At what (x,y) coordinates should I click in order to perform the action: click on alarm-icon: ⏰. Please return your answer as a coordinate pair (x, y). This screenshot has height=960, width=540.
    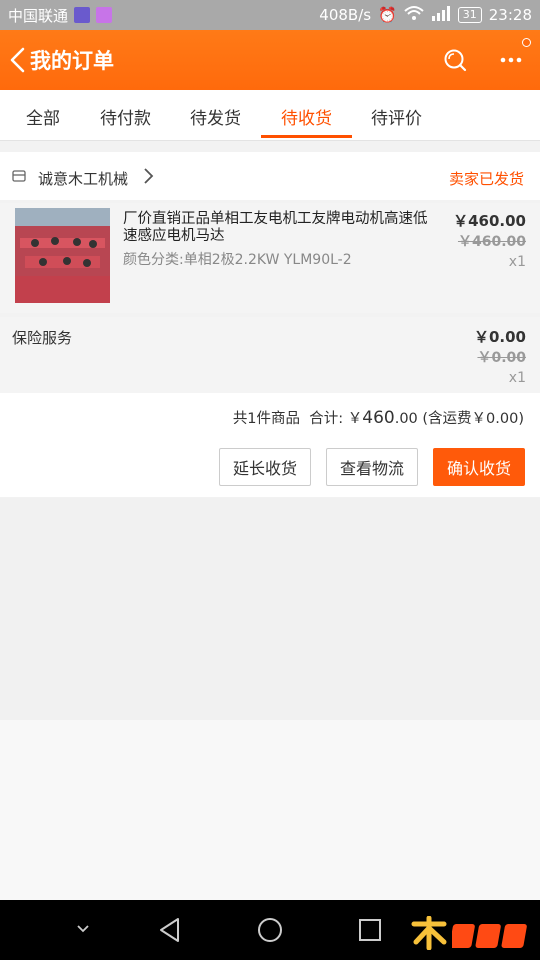
    Looking at the image, I should click on (387, 15).